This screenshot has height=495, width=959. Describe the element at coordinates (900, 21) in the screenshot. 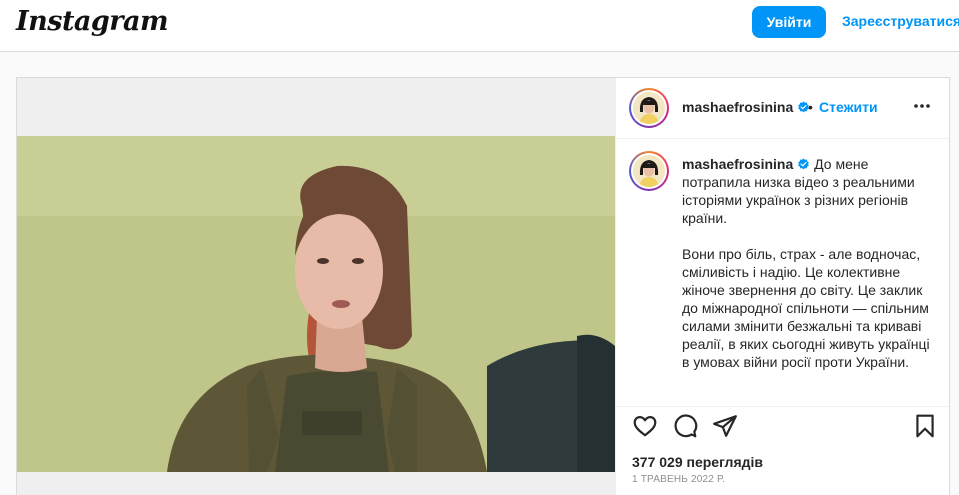

I see `signup-link: Зареєструватися` at that location.